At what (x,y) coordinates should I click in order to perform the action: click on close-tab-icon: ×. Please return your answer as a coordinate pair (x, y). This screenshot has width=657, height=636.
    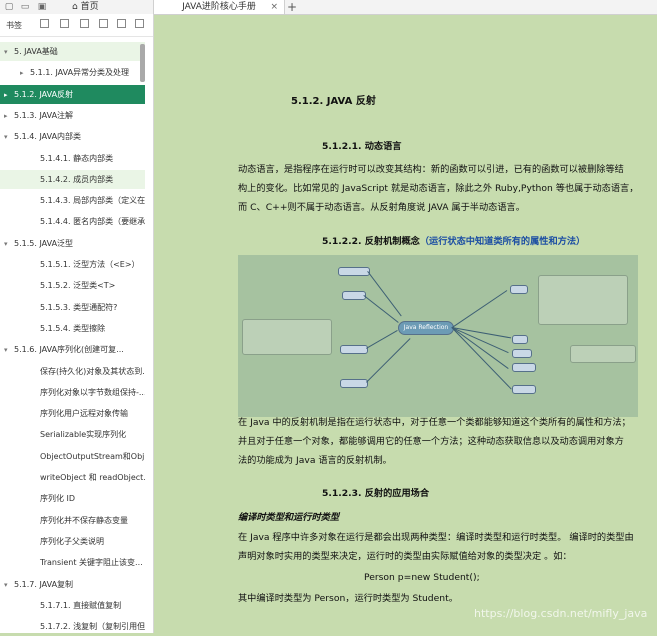
    Looking at the image, I should click on (274, 7).